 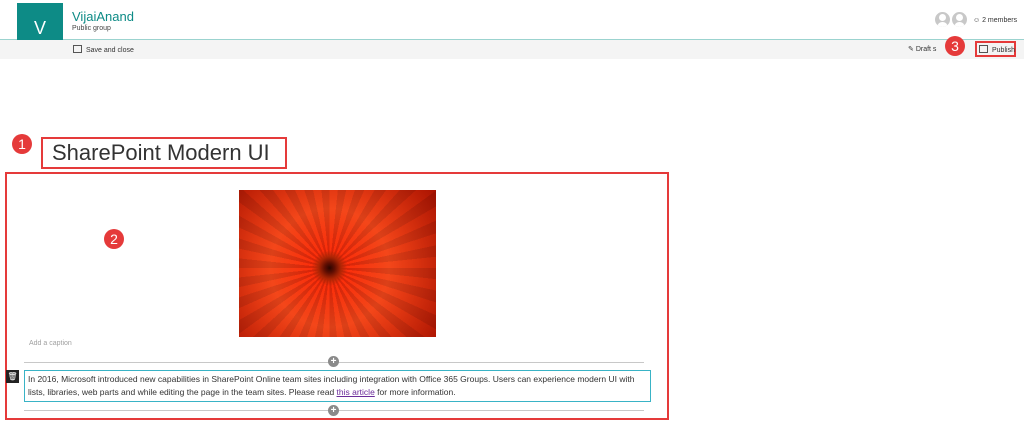 What do you see at coordinates (512, 49) in the screenshot?
I see `command-bar` at bounding box center [512, 49].